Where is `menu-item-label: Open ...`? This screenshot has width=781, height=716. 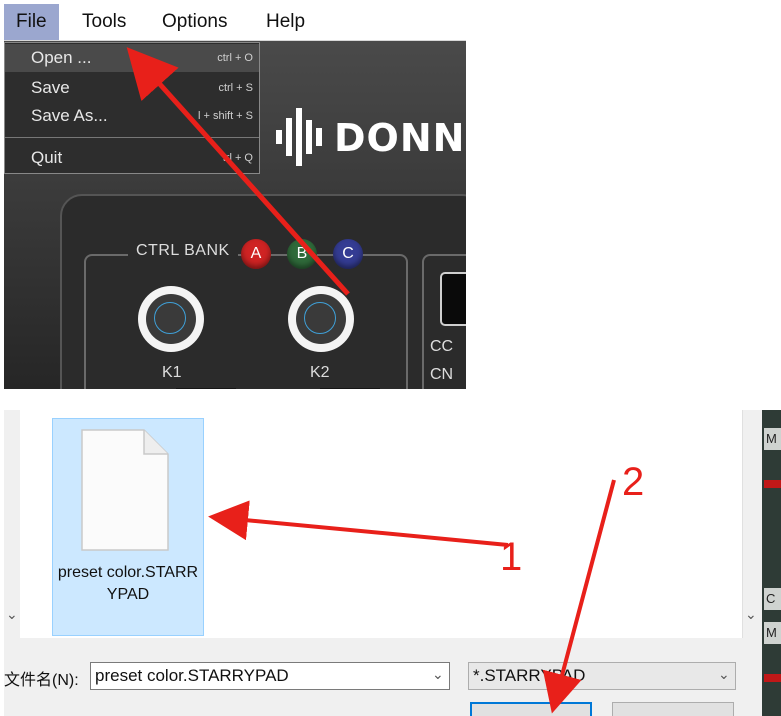
menu-item-label: Open ... is located at coordinates (61, 57).